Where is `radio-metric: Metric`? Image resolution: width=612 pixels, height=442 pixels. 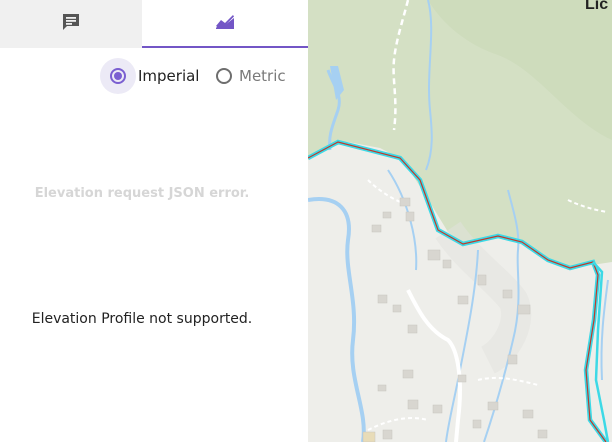 radio-metric: Metric is located at coordinates (249, 76).